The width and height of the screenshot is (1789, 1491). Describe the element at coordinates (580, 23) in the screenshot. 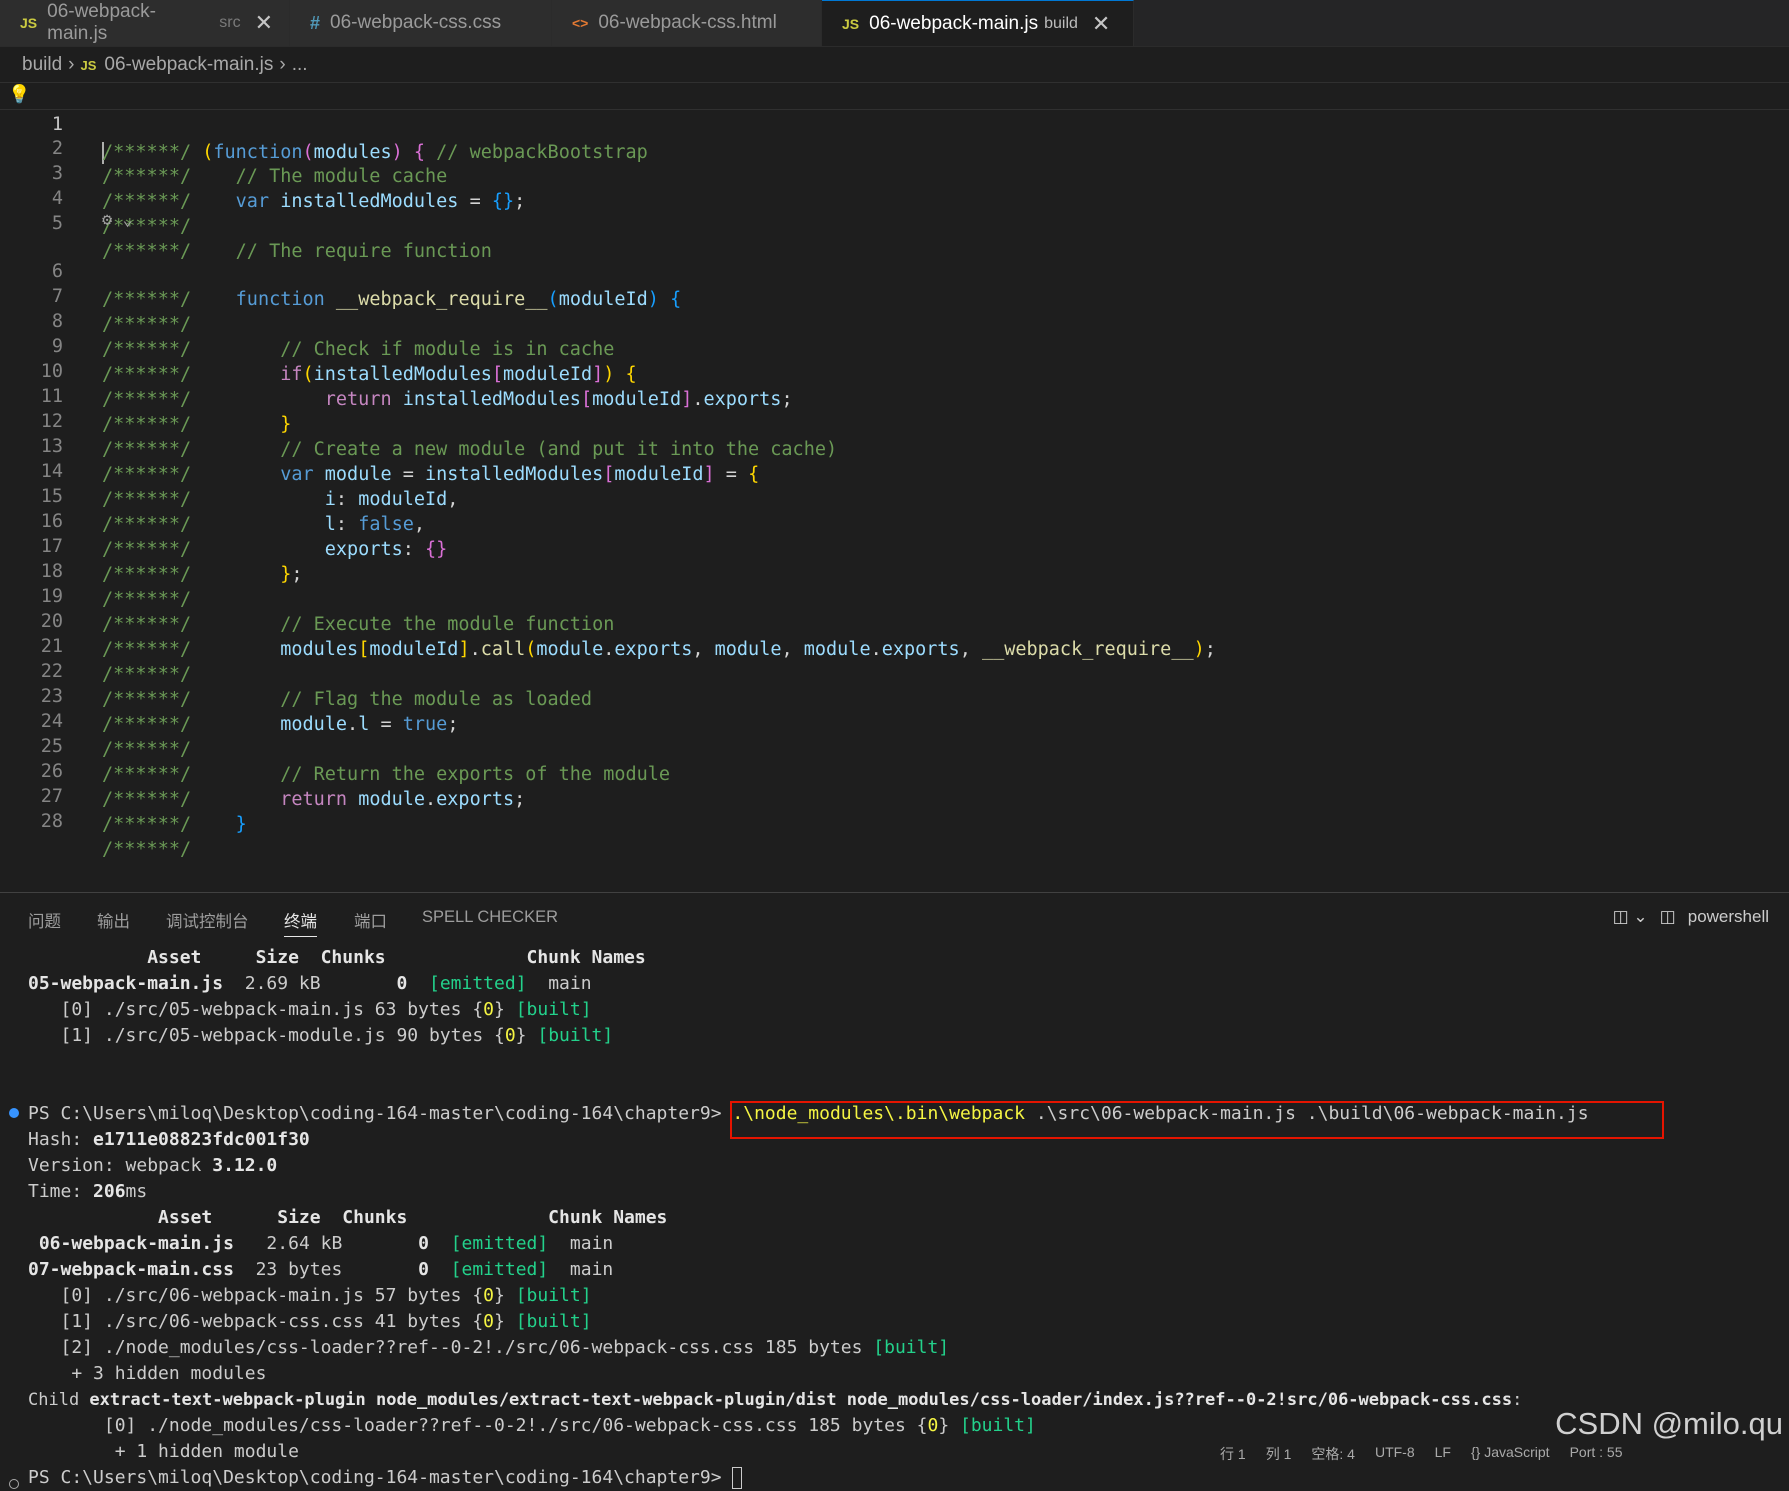

I see `html-file-icon: <>` at that location.